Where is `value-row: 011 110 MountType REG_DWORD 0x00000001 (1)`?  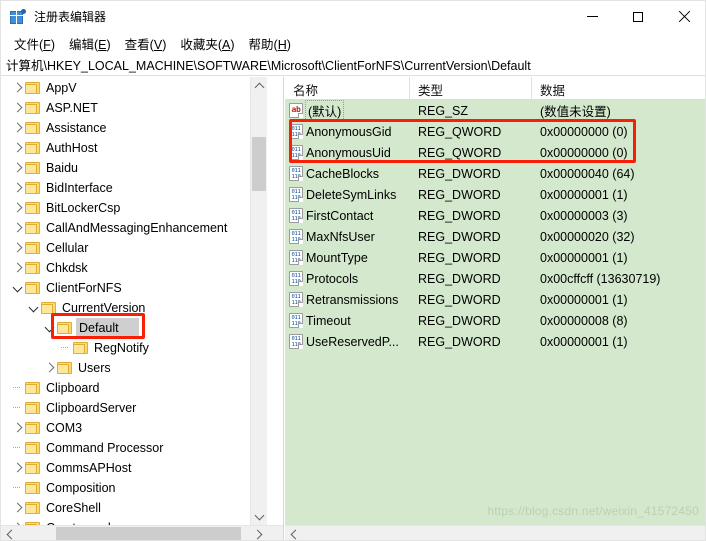 value-row: 011 110 MountType REG_DWORD 0x00000001 (1) is located at coordinates (495, 257).